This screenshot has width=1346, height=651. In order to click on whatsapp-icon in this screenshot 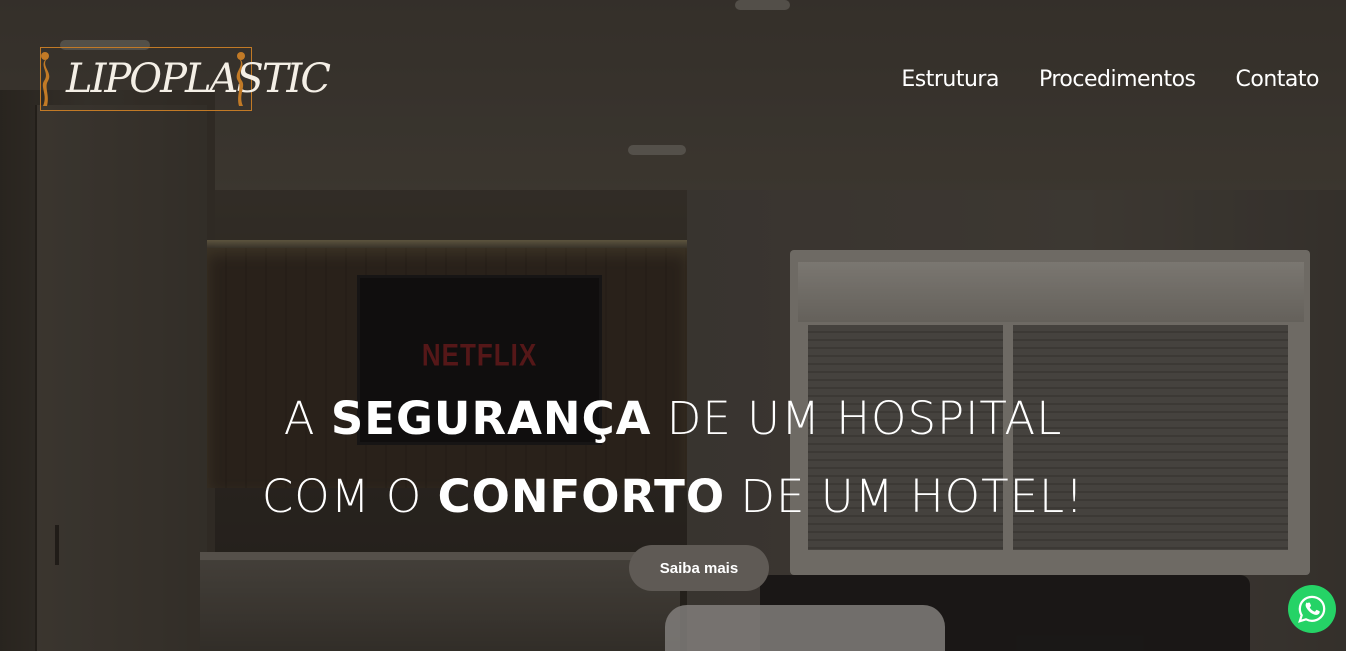, I will do `click(1312, 609)`.